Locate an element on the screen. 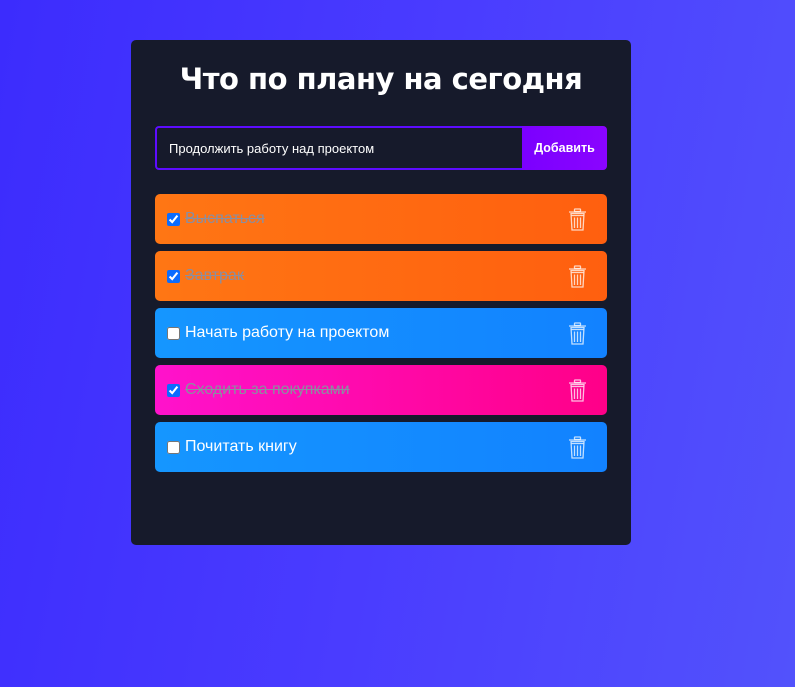 The image size is (795, 687). todo-item: Начать работу на проектом is located at coordinates (381, 333).